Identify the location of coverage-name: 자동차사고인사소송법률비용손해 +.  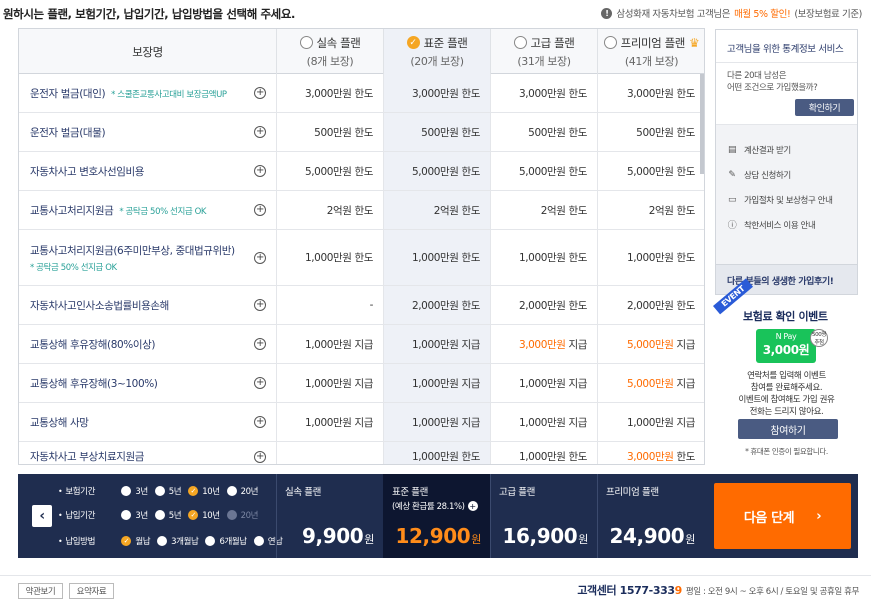
(148, 305).